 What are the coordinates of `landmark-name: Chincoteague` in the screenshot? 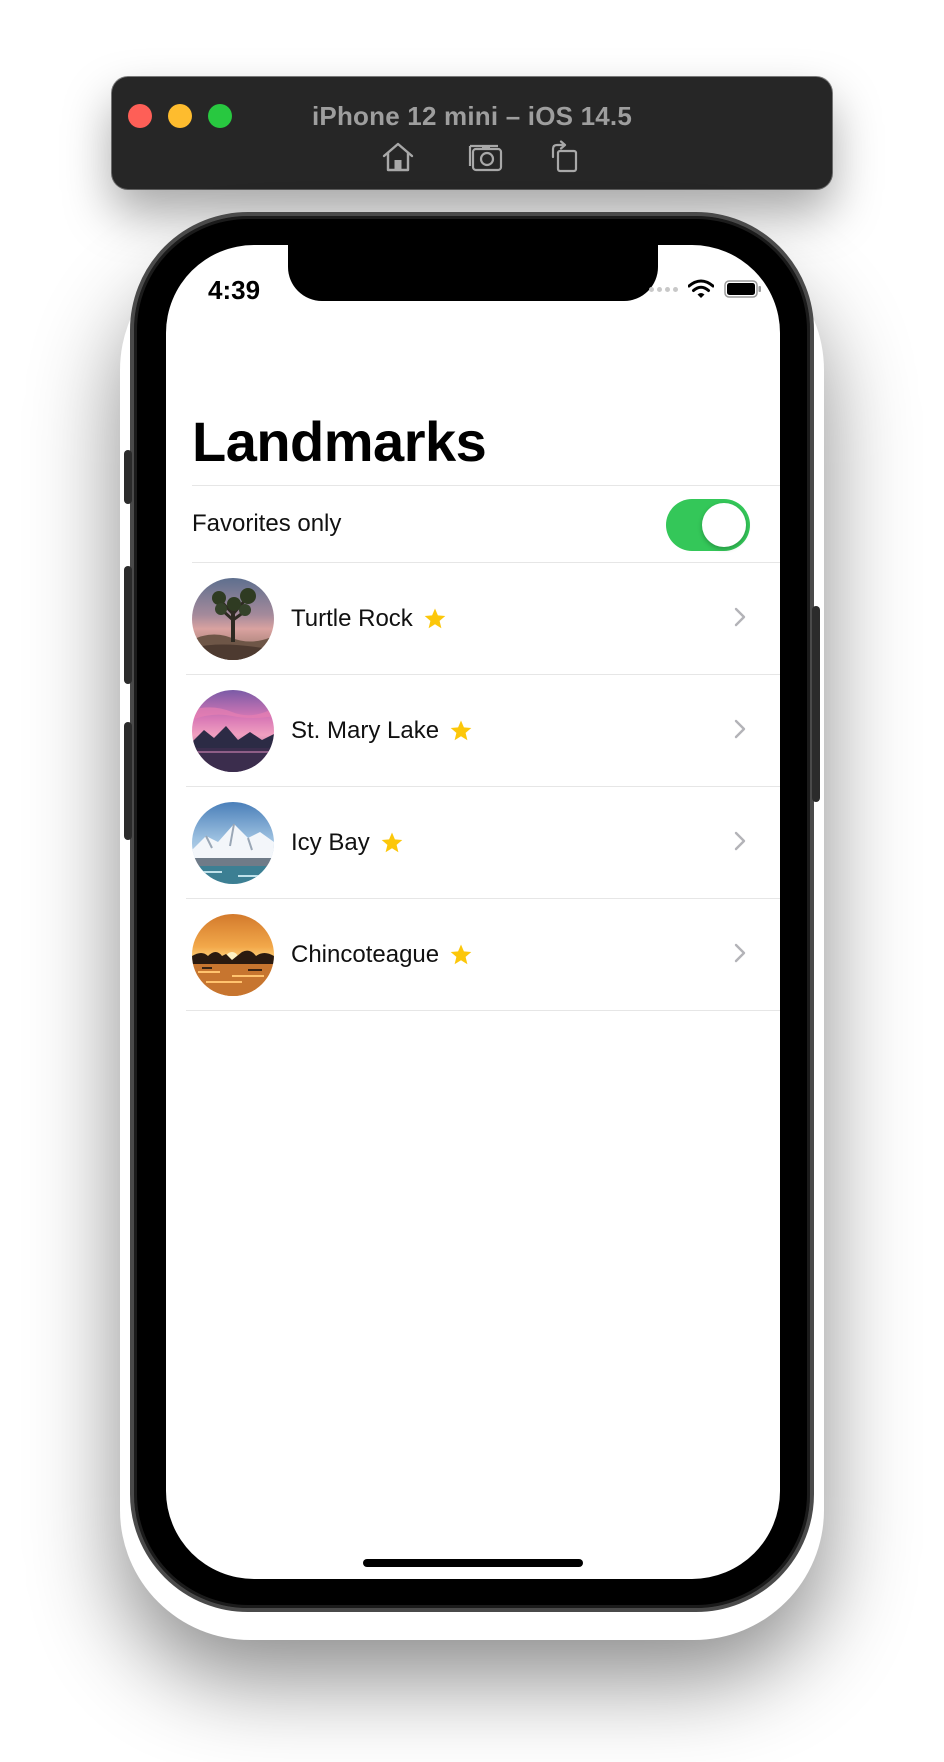 It's located at (365, 954).